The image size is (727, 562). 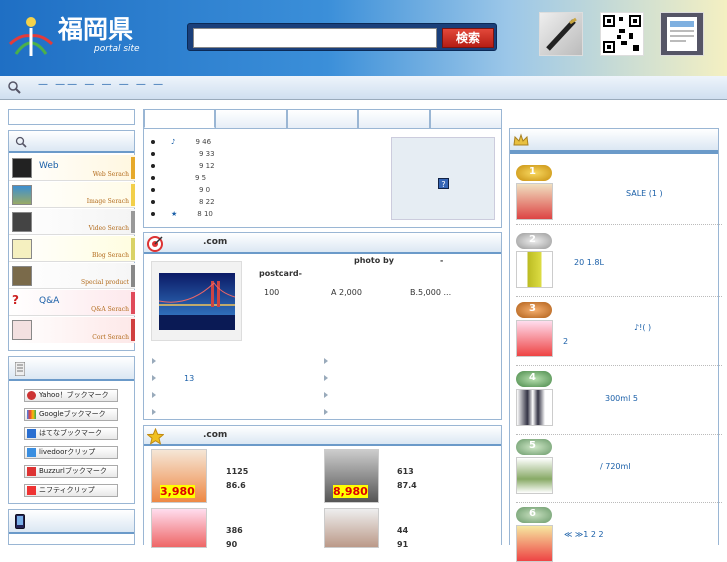 I want to click on bookmark-google: Googleブックマーク, so click(x=71, y=414).